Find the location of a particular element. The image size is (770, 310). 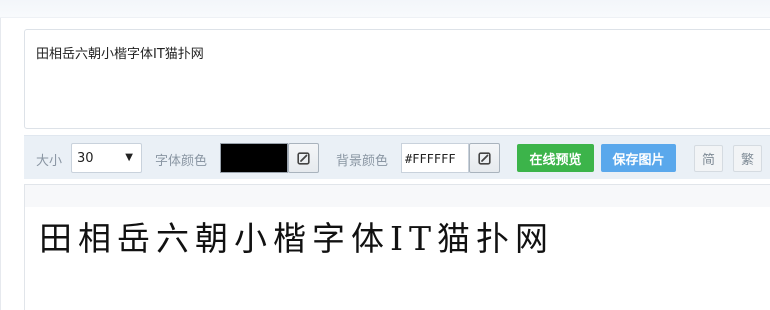

font-color-picker-button is located at coordinates (303, 158).